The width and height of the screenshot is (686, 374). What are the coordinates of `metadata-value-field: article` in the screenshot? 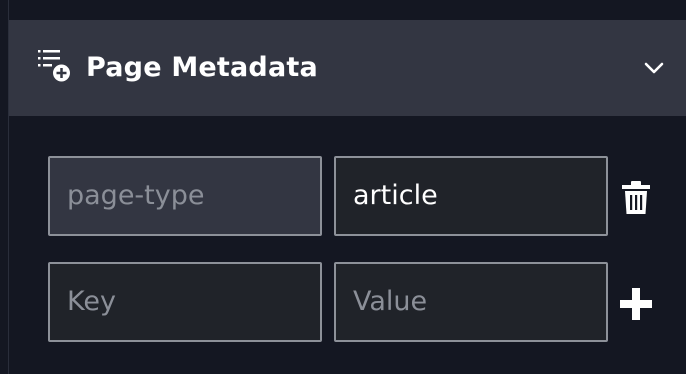 It's located at (471, 196).